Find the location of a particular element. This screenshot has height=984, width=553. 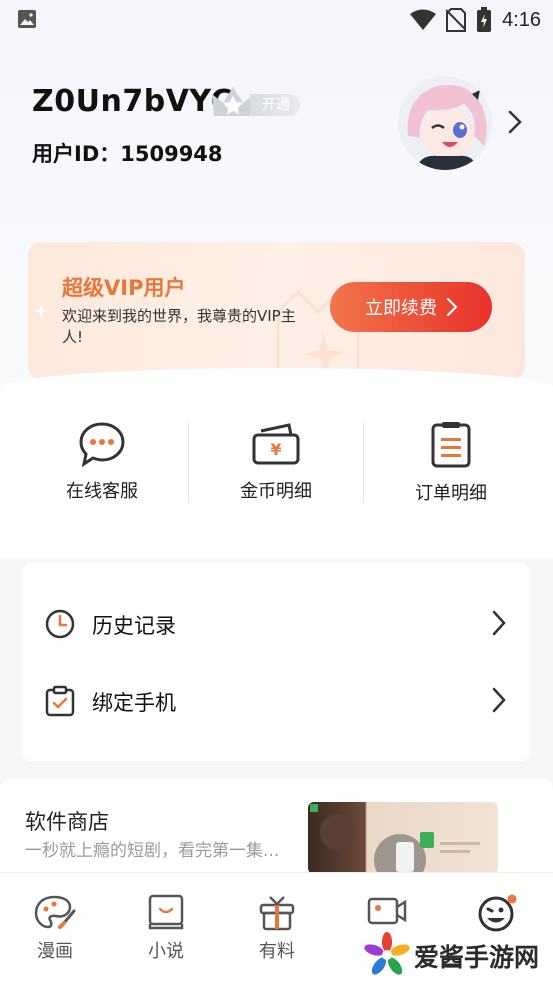

no-sim-icon is located at coordinates (456, 20).